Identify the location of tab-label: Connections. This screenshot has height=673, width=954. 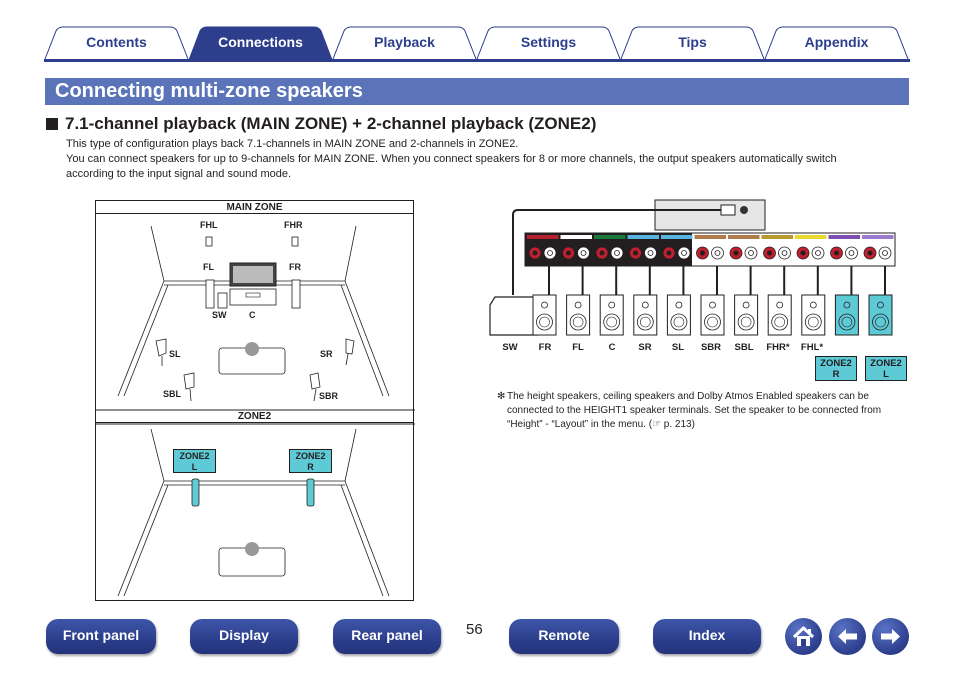
(260, 42).